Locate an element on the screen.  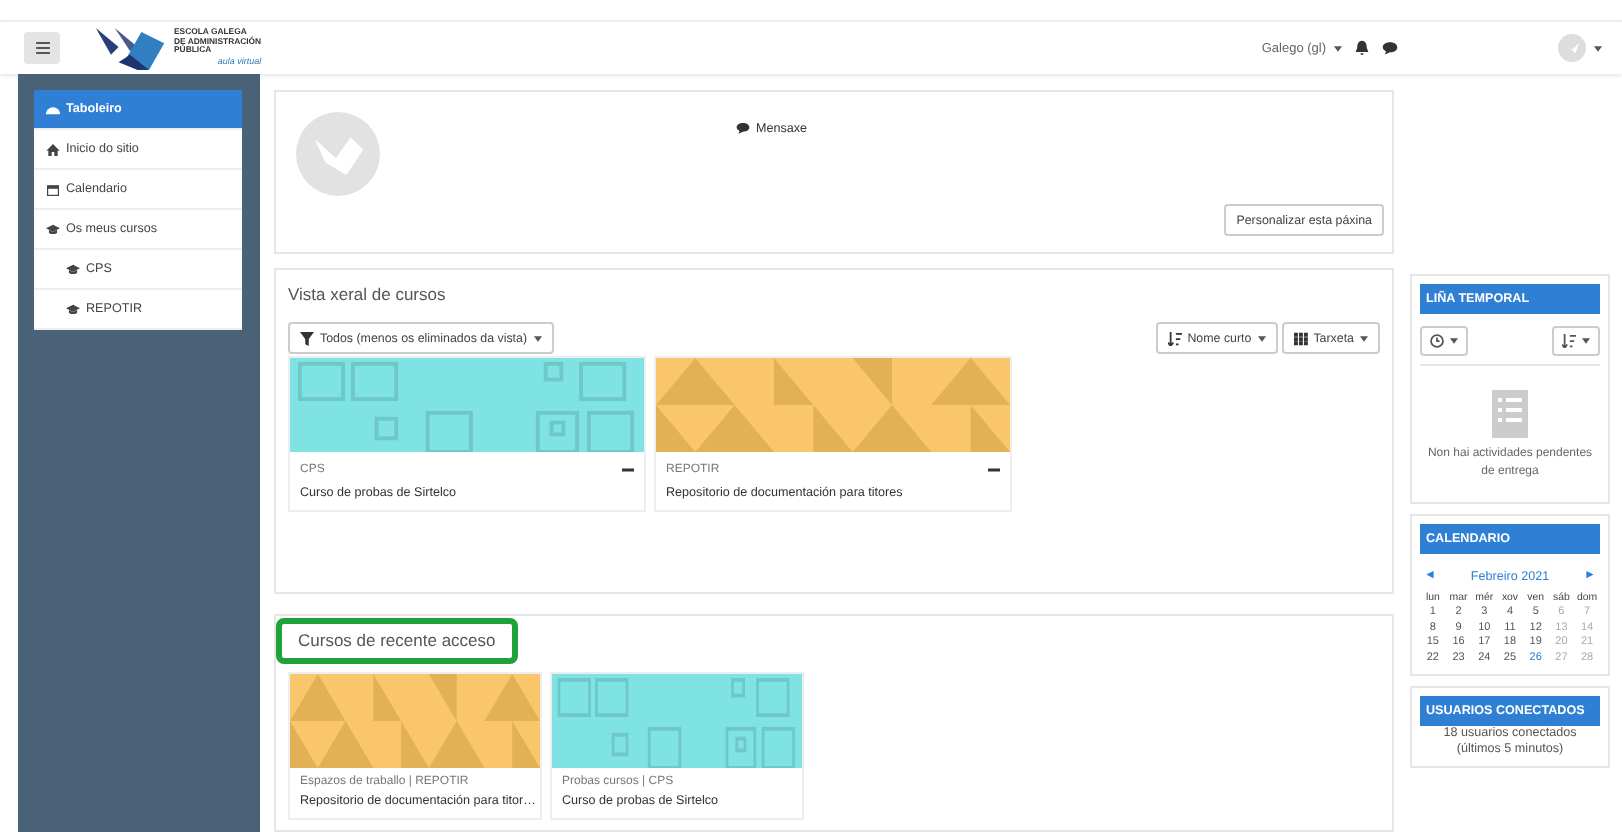
dashboard-icon is located at coordinates (53, 109).